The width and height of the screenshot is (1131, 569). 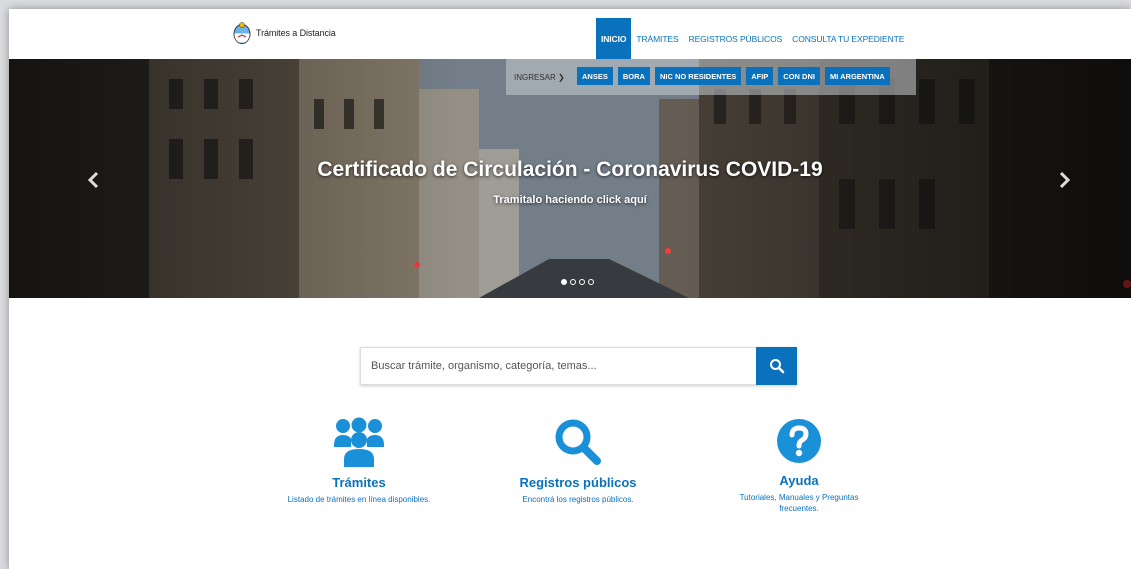 I want to click on ingresar-label: INGRESAR ❯, so click(x=539, y=77).